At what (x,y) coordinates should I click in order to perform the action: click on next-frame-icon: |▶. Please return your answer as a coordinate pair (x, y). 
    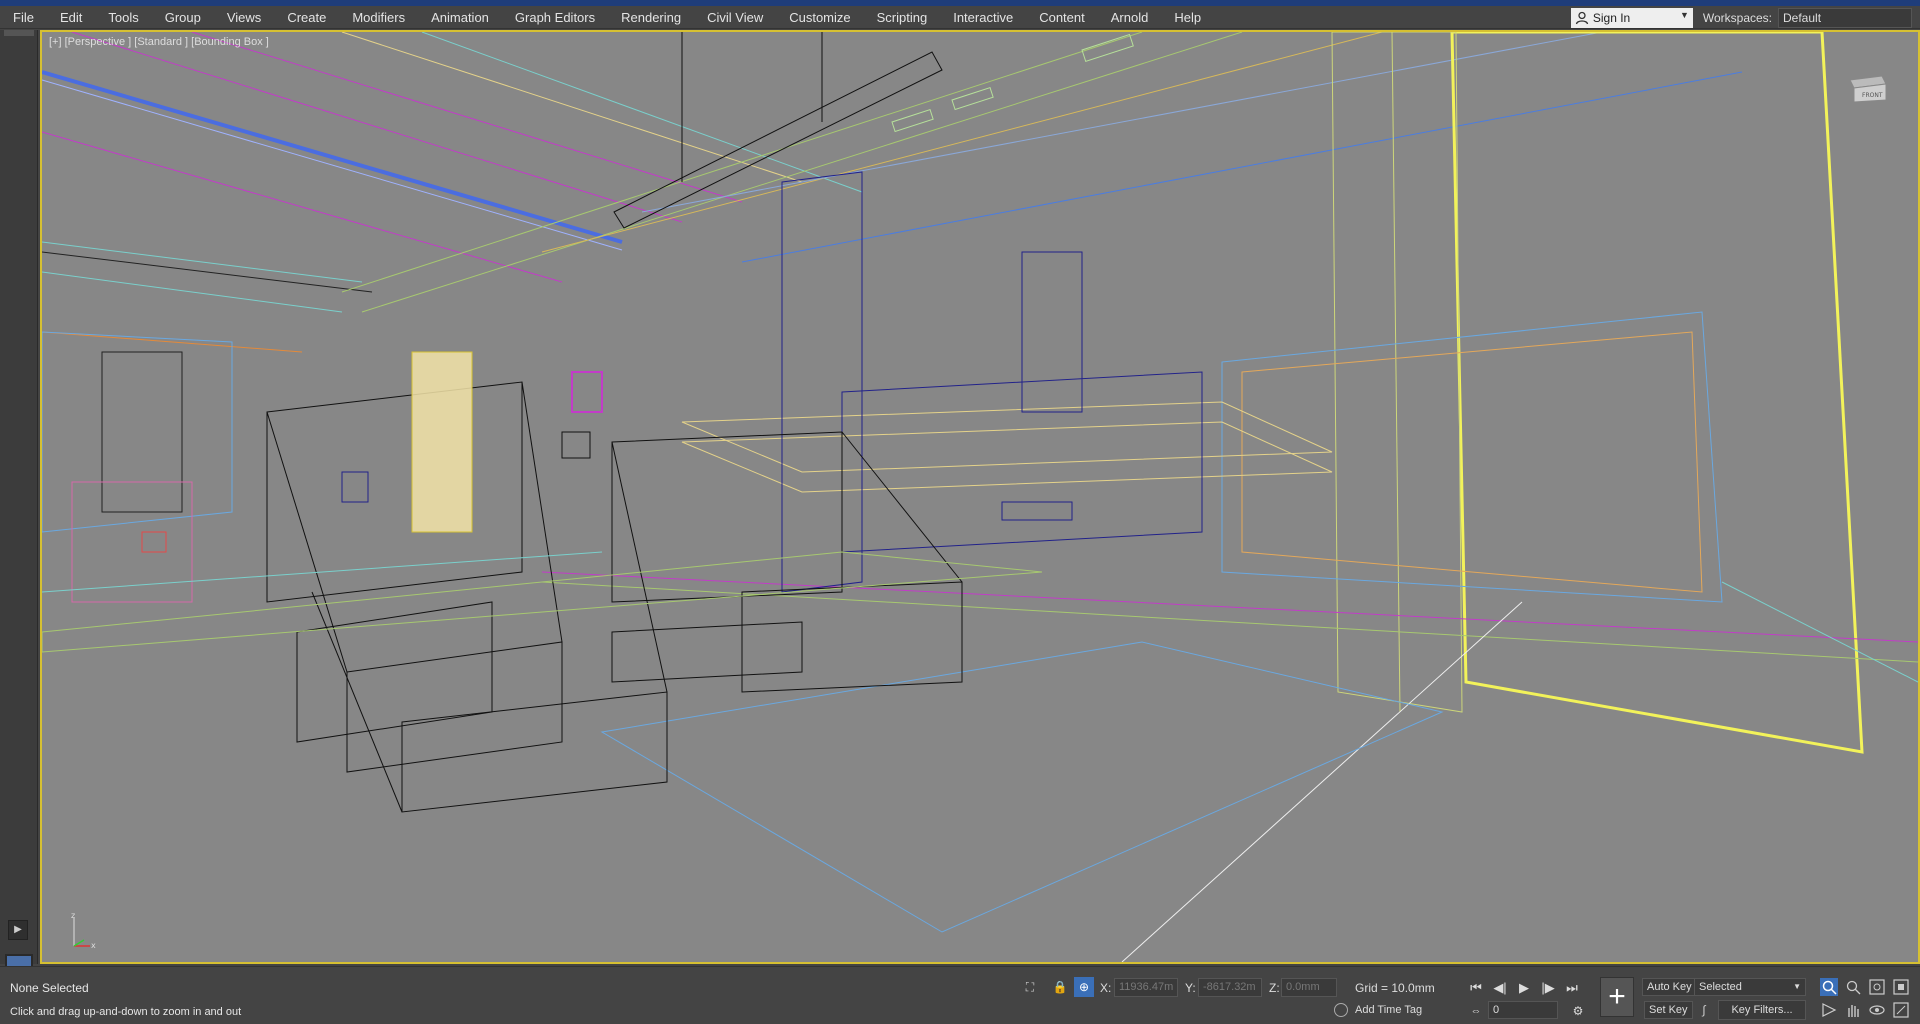
    Looking at the image, I should click on (1548, 988).